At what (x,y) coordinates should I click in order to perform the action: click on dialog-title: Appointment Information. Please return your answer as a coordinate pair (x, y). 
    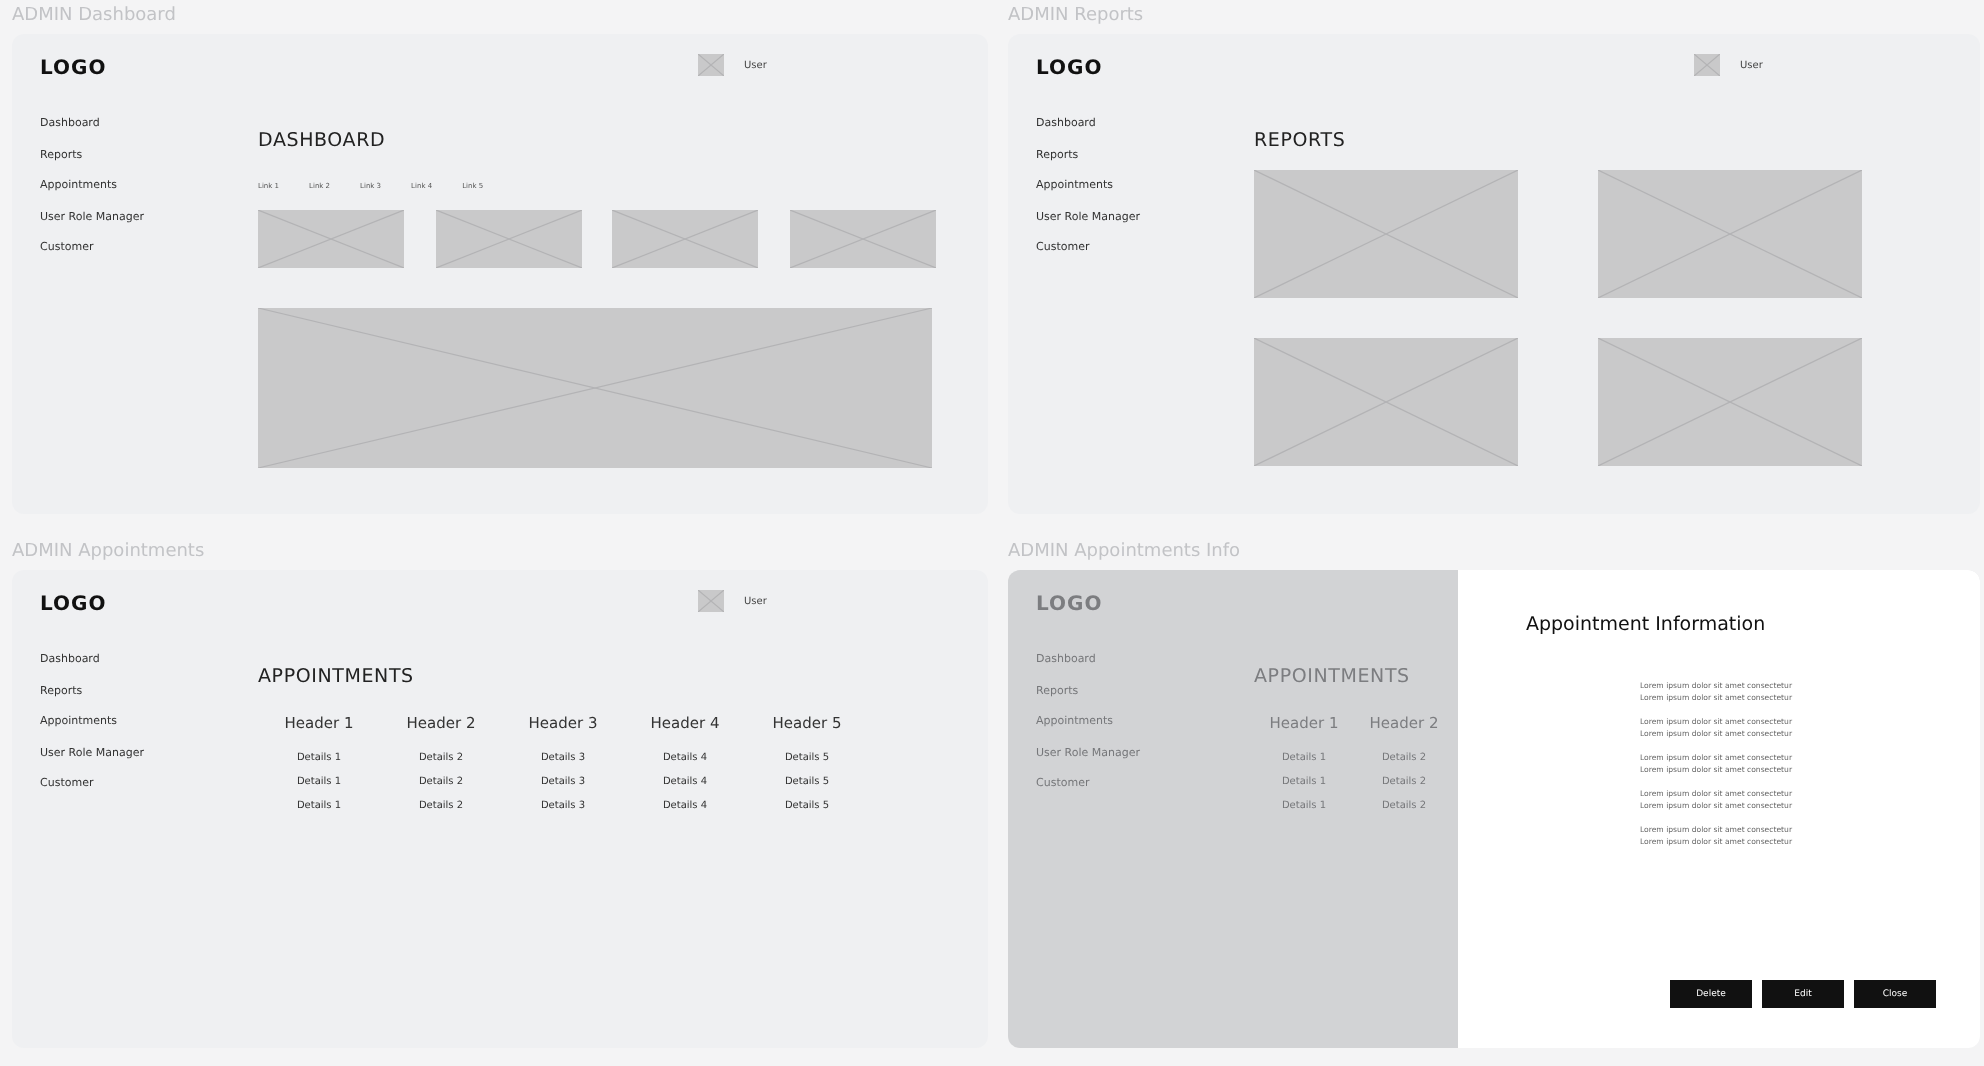
    Looking at the image, I should click on (1647, 625).